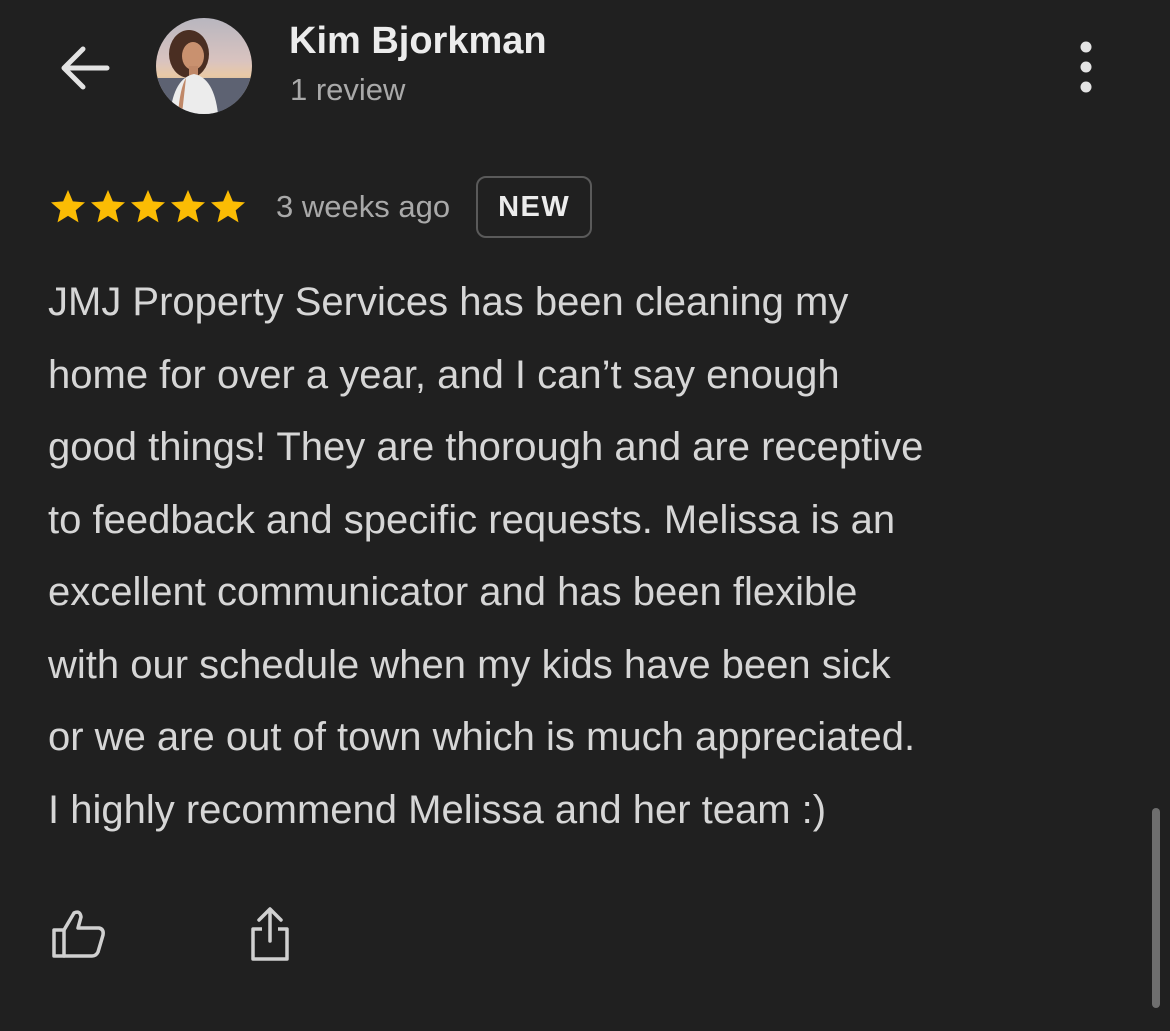  What do you see at coordinates (363, 206) in the screenshot?
I see `review-time: 3 weeks ago` at bounding box center [363, 206].